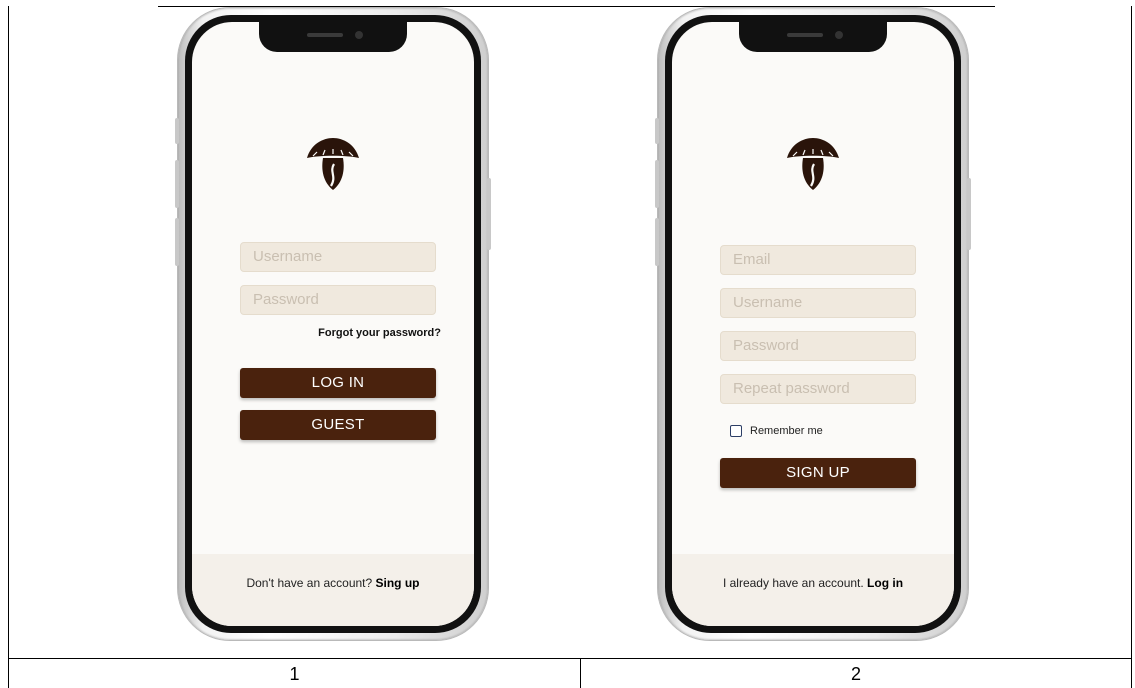  Describe the element at coordinates (338, 383) in the screenshot. I see `login-button: LOG IN` at that location.